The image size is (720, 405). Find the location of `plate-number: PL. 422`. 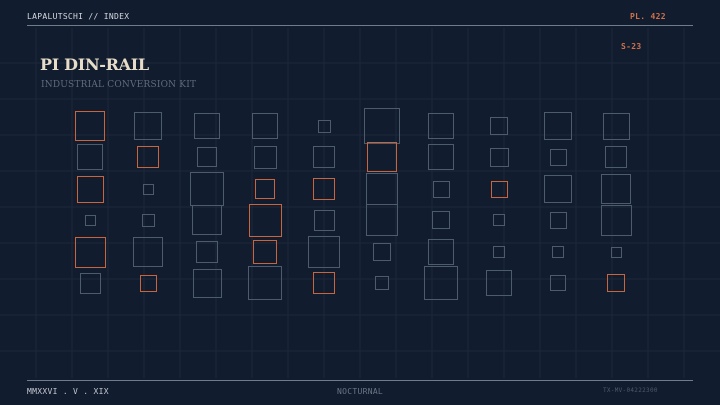

plate-number: PL. 422 is located at coordinates (648, 16).